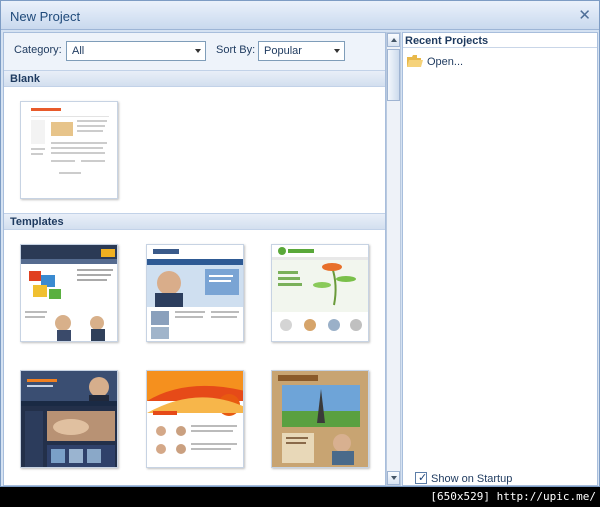 The width and height of the screenshot is (600, 507). Describe the element at coordinates (194, 78) in the screenshot. I see `section-blank: Blank` at that location.